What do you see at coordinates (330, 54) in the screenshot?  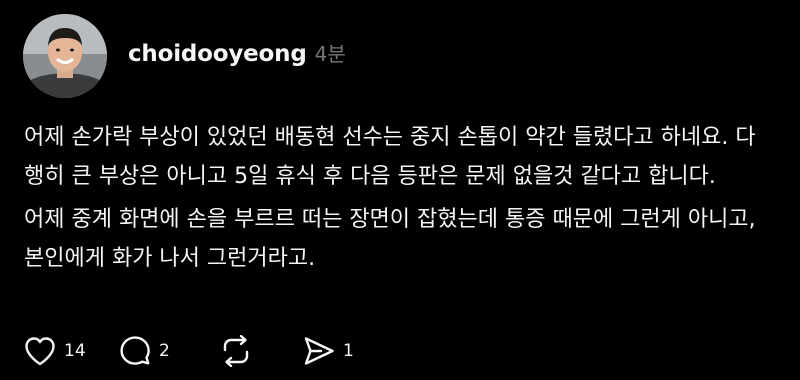 I see `post-timestamp: 4분` at bounding box center [330, 54].